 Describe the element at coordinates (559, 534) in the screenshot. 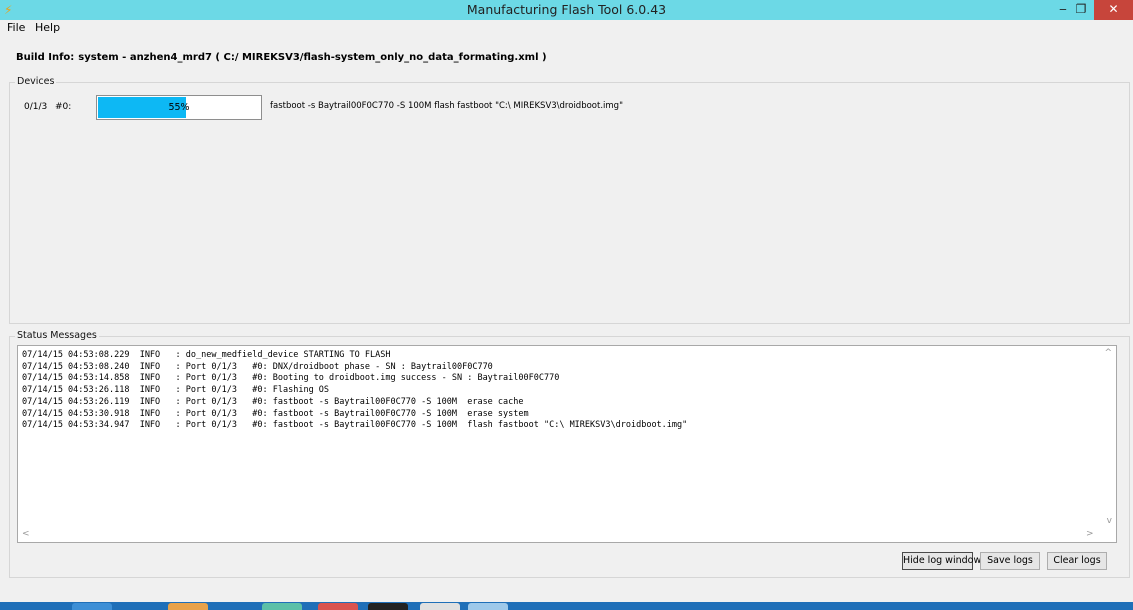

I see `horizontal-scrollbar: < >` at that location.